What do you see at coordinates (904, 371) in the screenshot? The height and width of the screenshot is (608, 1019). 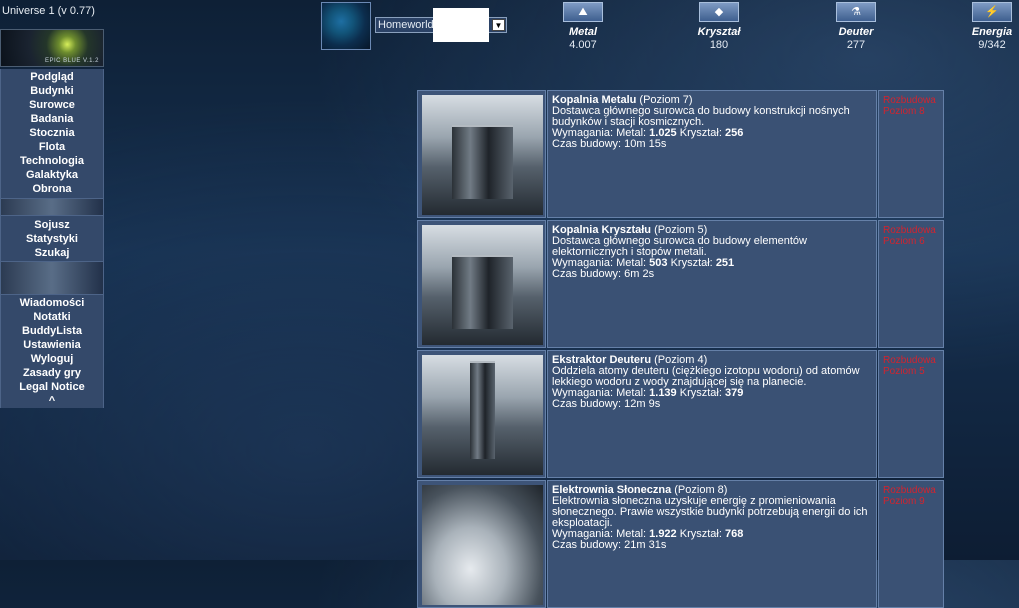 I see `upgrade-level: Poziom 5` at bounding box center [904, 371].